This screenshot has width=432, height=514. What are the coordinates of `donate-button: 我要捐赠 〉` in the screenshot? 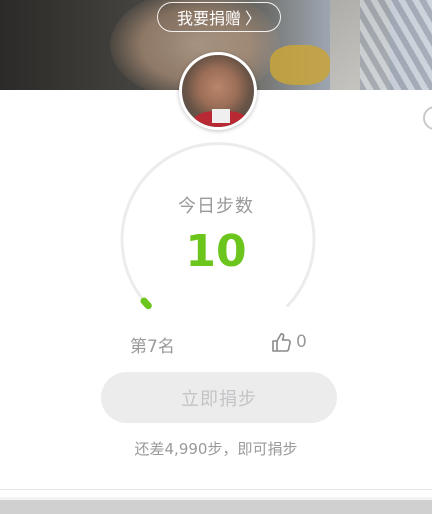 It's located at (219, 17).